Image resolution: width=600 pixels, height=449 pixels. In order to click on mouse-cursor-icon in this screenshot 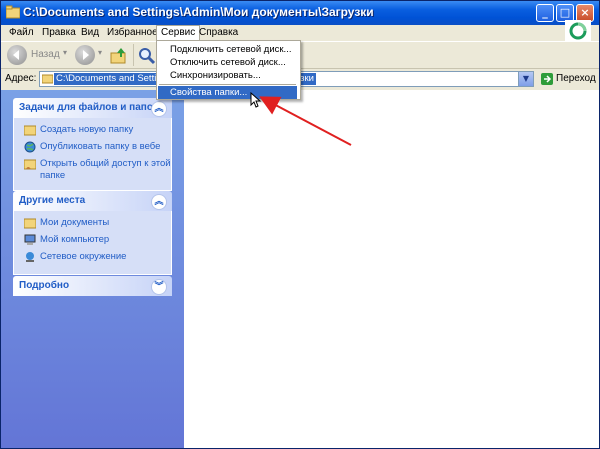, I will do `click(256, 100)`.